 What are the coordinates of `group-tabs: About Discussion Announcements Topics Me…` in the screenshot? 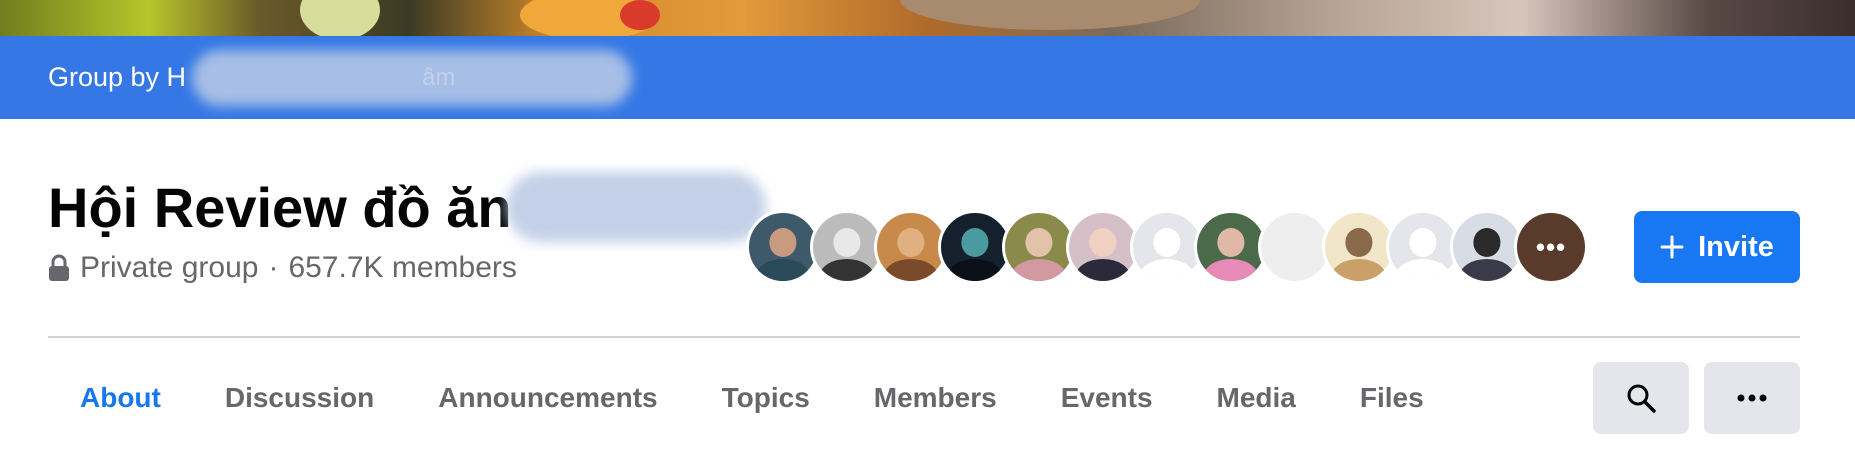 It's located at (752, 398).